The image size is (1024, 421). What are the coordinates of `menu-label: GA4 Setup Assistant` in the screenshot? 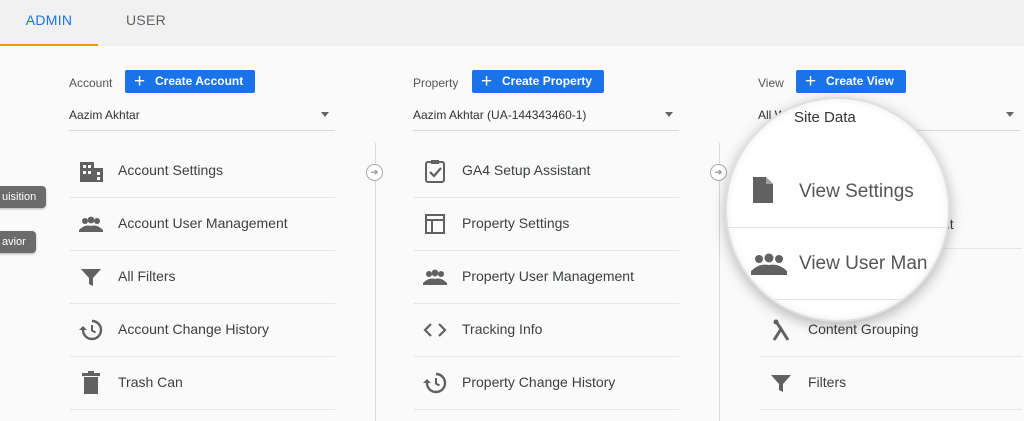 It's located at (526, 170).